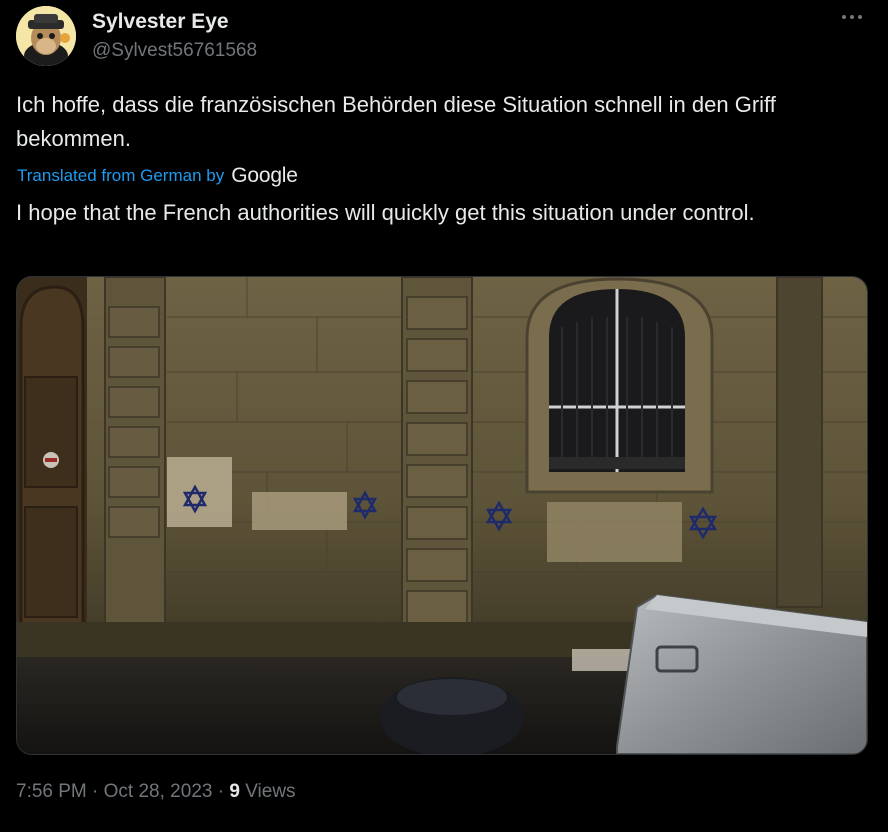 Image resolution: width=888 pixels, height=832 pixels. I want to click on user-handle: @Sylvest56761568, so click(174, 51).